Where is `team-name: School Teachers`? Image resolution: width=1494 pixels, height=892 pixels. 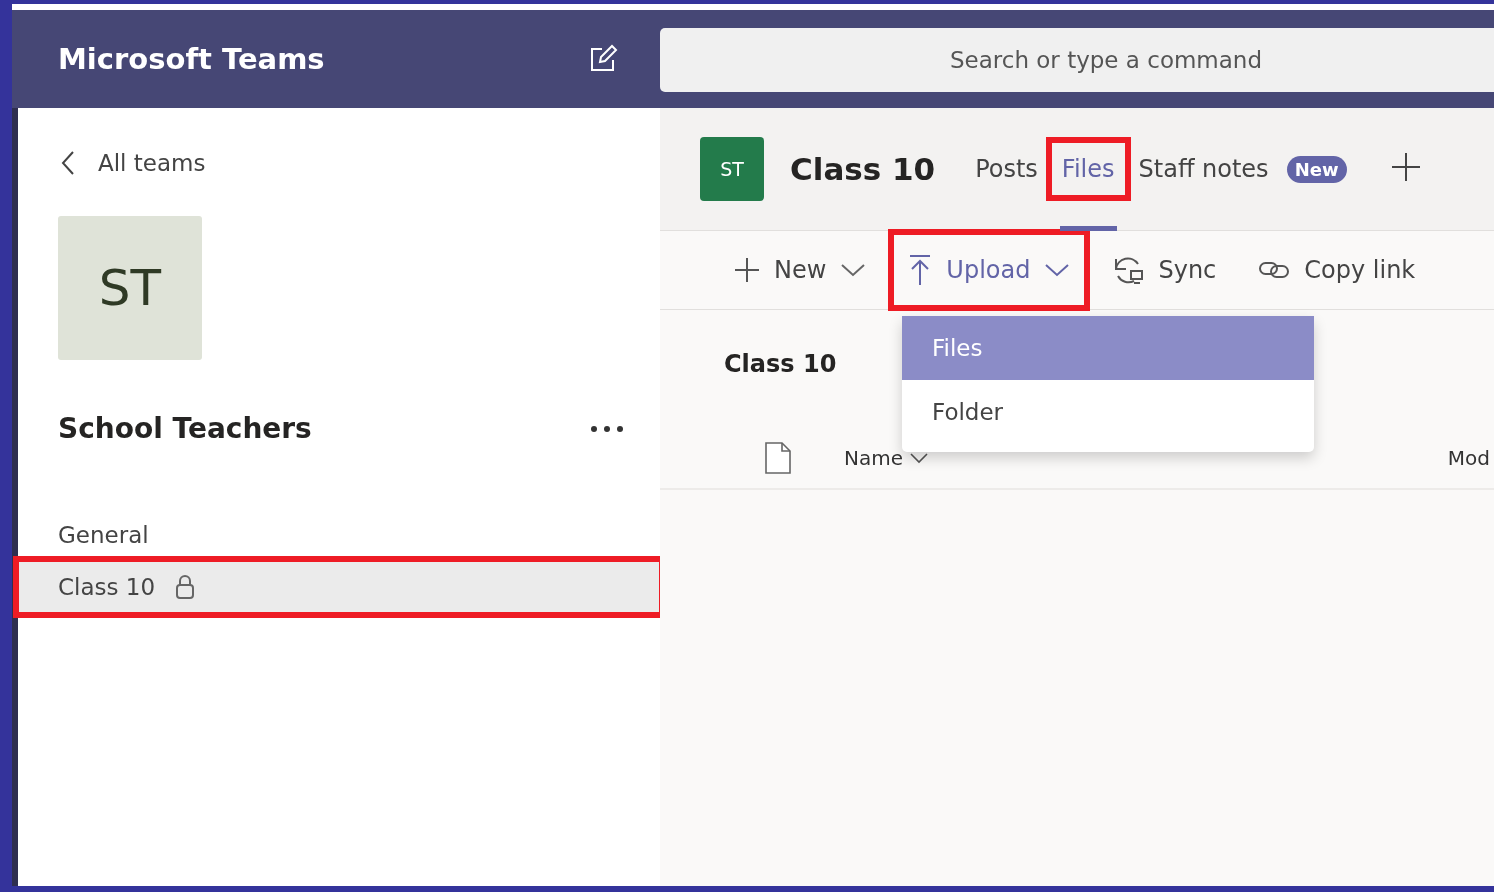
team-name: School Teachers is located at coordinates (185, 428).